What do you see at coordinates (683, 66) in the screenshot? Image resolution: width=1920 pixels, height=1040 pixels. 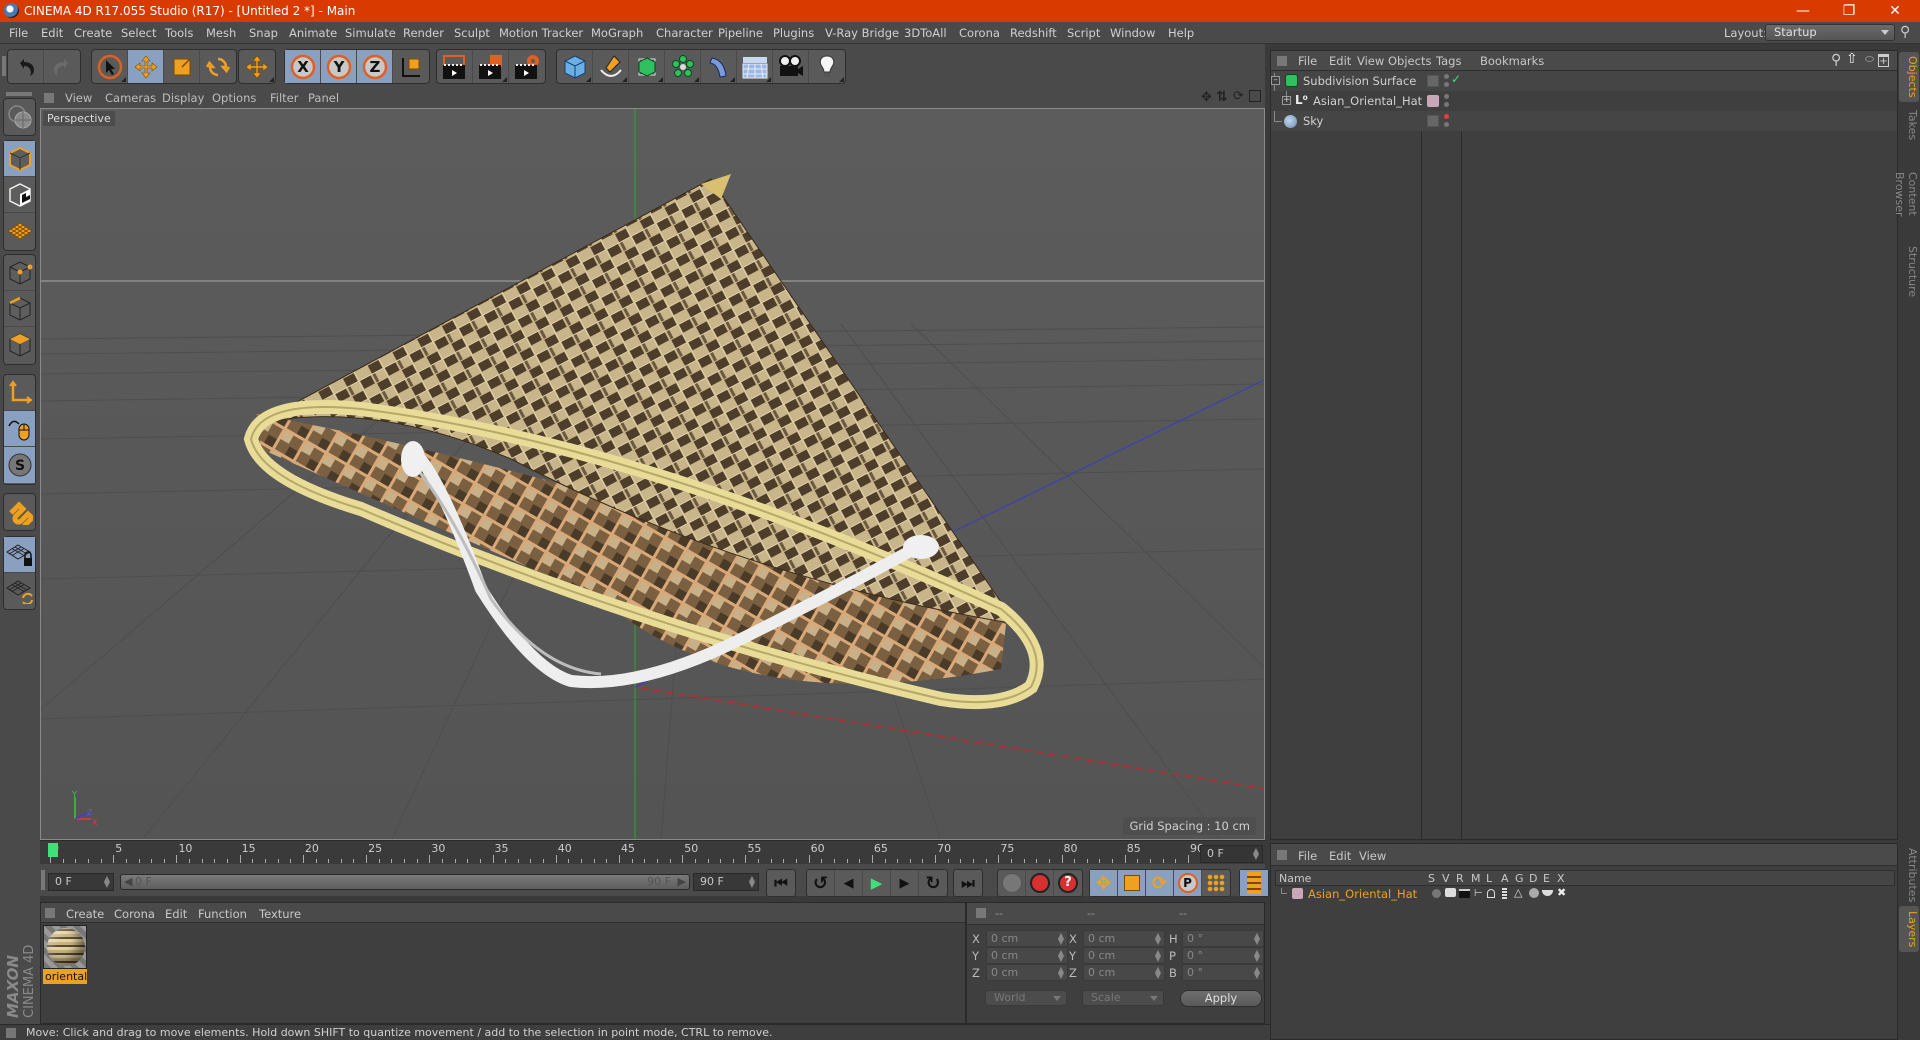 I see `cloner-button` at bounding box center [683, 66].